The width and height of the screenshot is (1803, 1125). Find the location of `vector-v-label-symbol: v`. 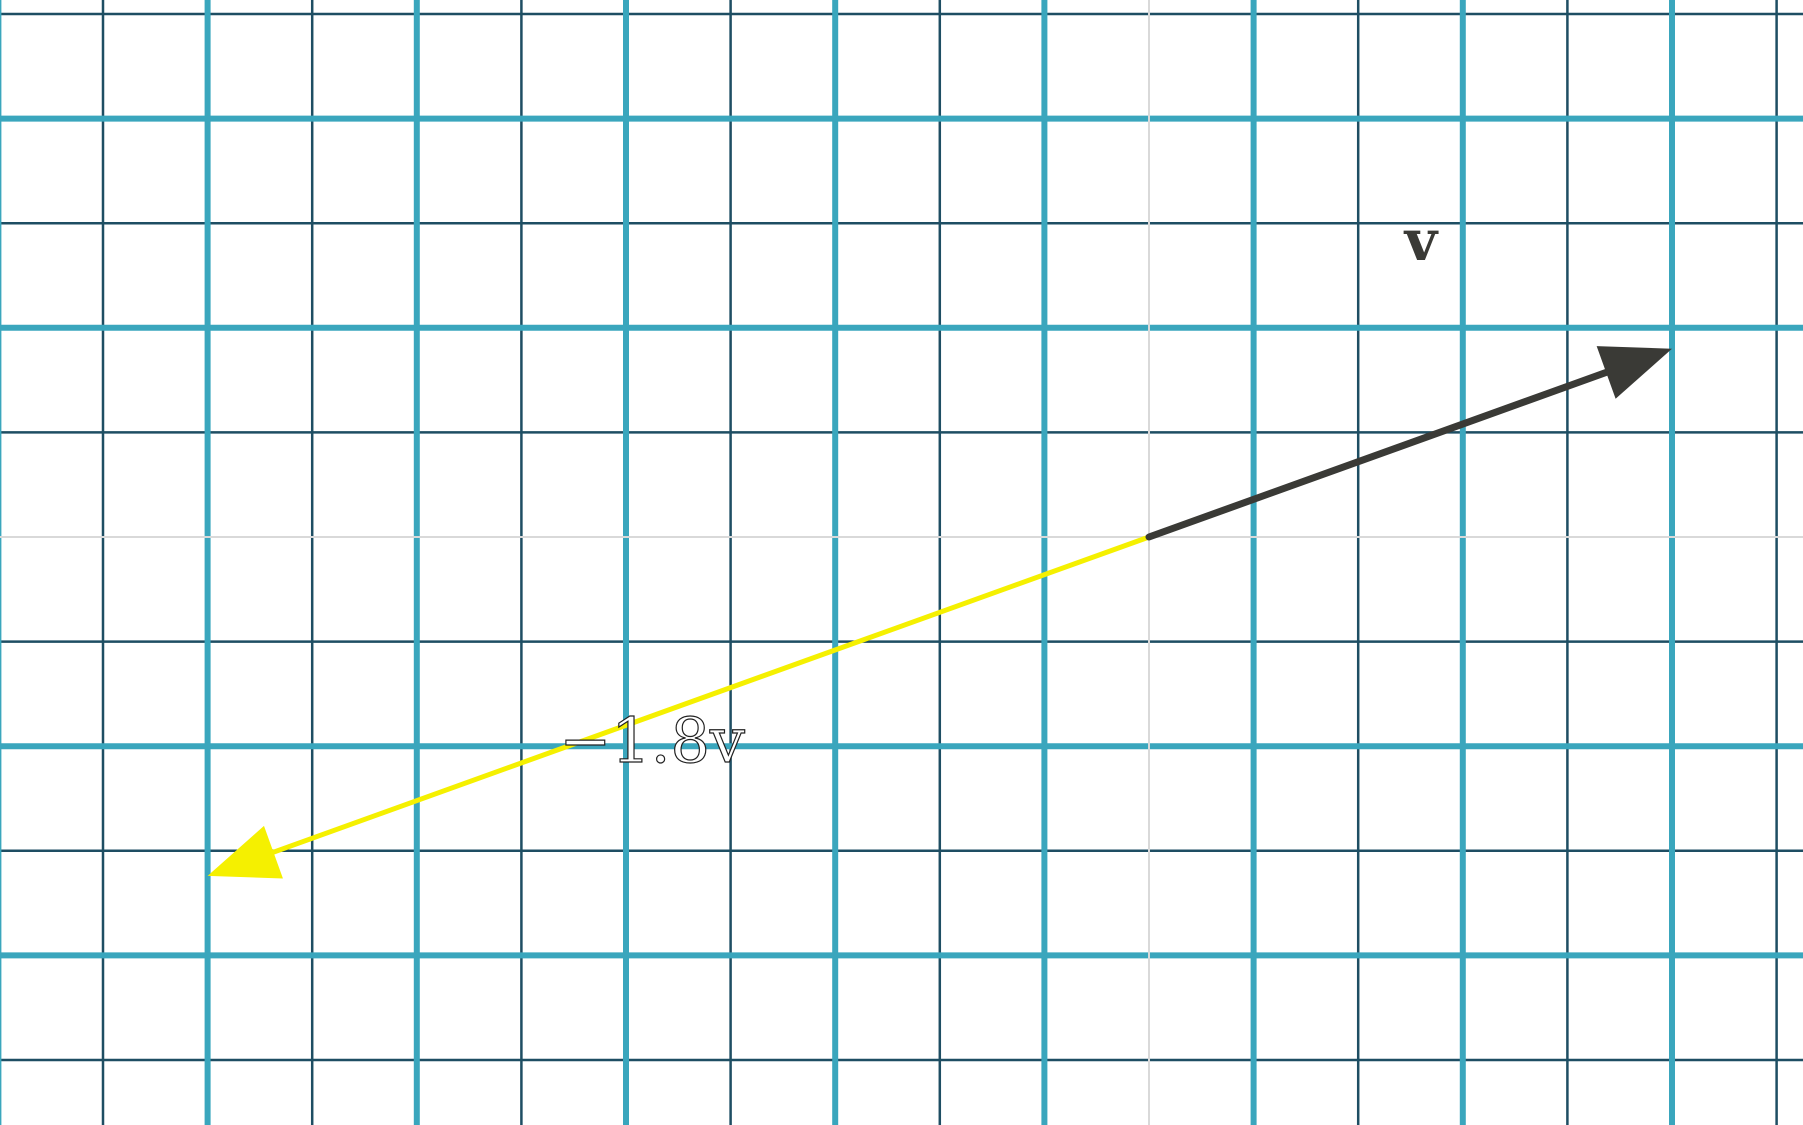

vector-v-label-symbol: v is located at coordinates (1421, 241).